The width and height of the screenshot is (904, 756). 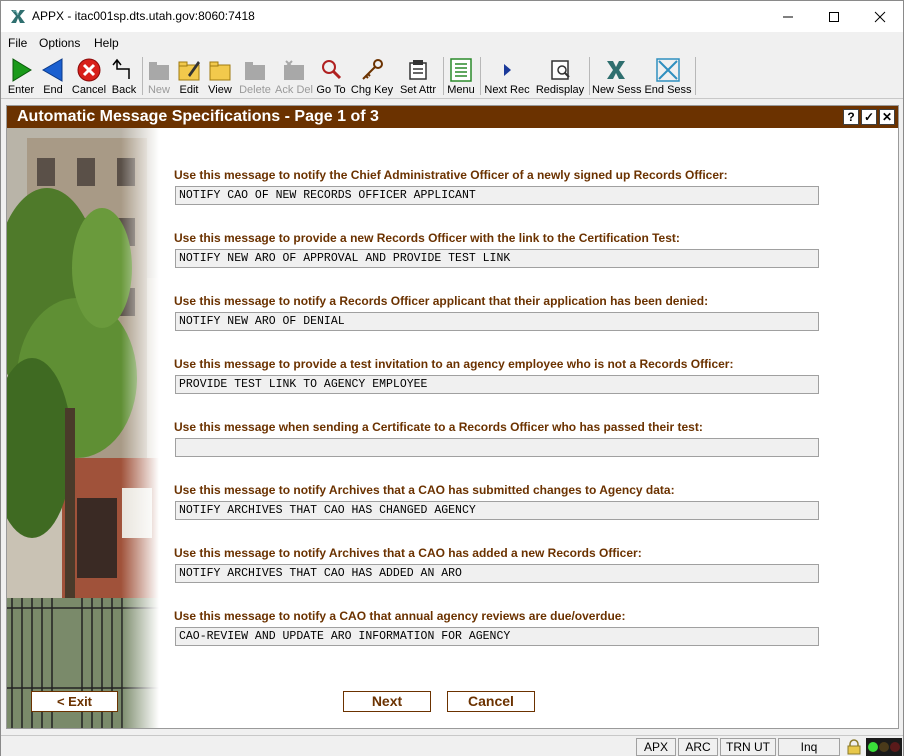 What do you see at coordinates (418, 70) in the screenshot?
I see `set-attributes-icon` at bounding box center [418, 70].